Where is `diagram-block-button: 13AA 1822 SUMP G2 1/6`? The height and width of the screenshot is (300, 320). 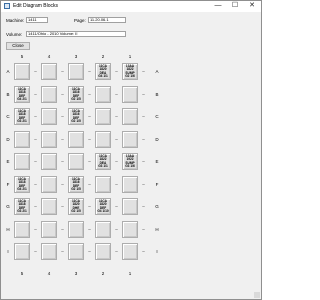 diagram-block-button: 13AA 1822 SUMP G2 1/6 is located at coordinates (130, 71).